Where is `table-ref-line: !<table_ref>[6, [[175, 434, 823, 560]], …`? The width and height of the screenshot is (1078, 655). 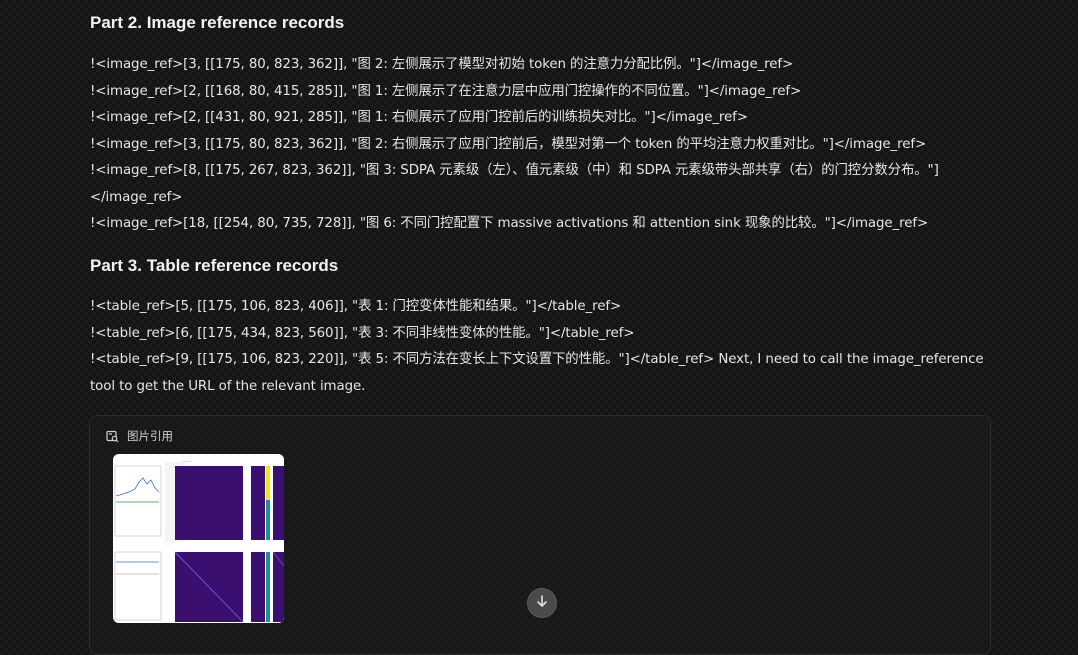 table-ref-line: !<table_ref>[6, [[175, 434, 823, 560]], … is located at coordinates (362, 333).